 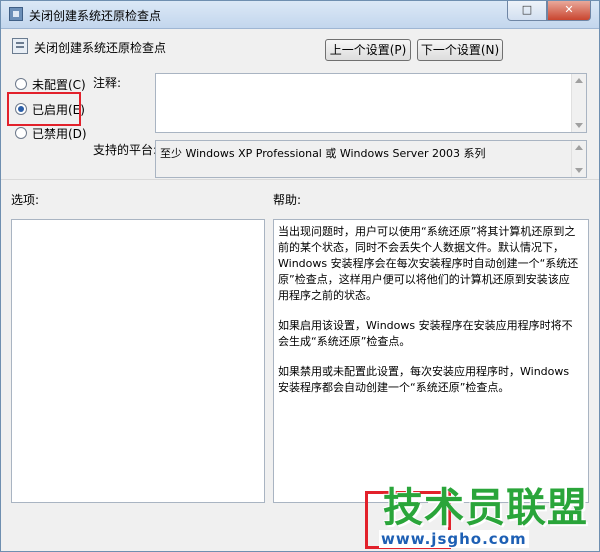 I want to click on comment-textarea, so click(x=371, y=103).